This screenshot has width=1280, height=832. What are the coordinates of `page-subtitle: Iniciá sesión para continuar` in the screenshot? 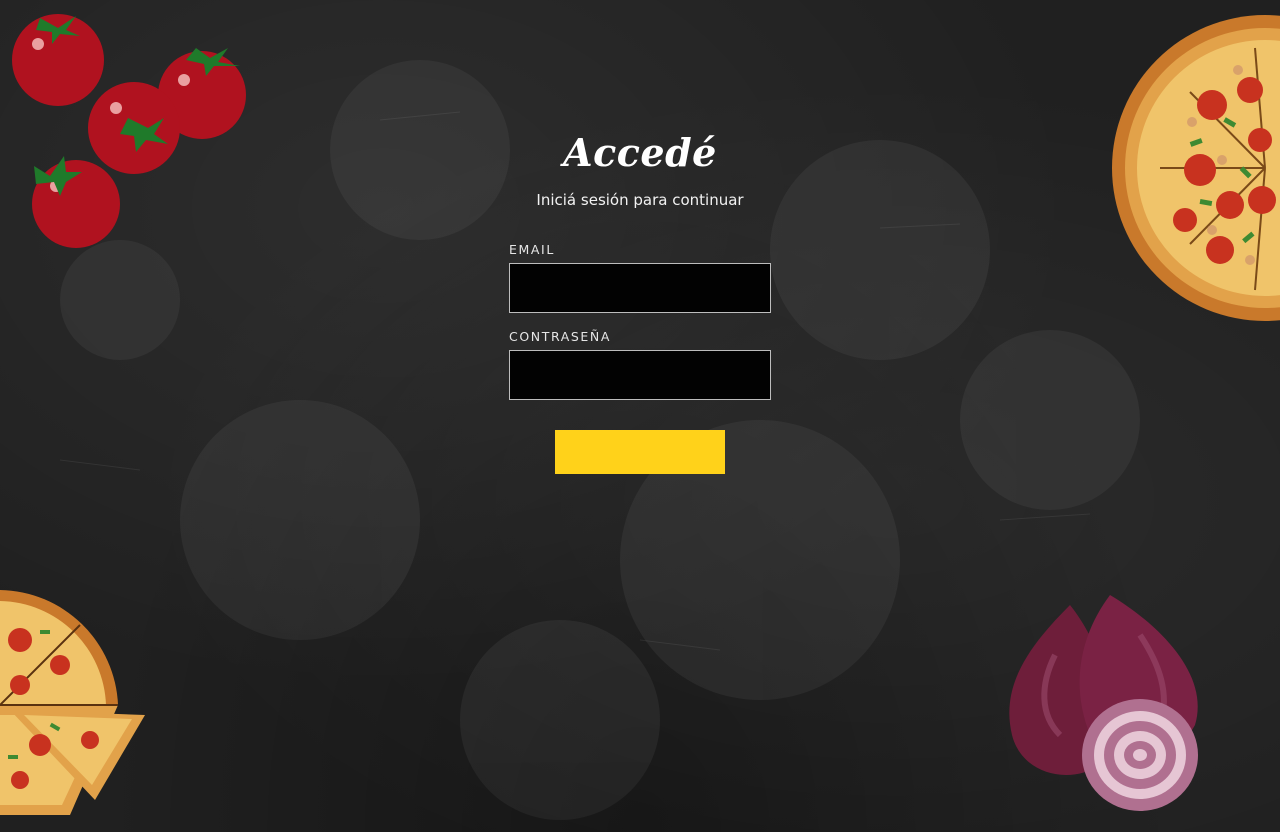 It's located at (640, 200).